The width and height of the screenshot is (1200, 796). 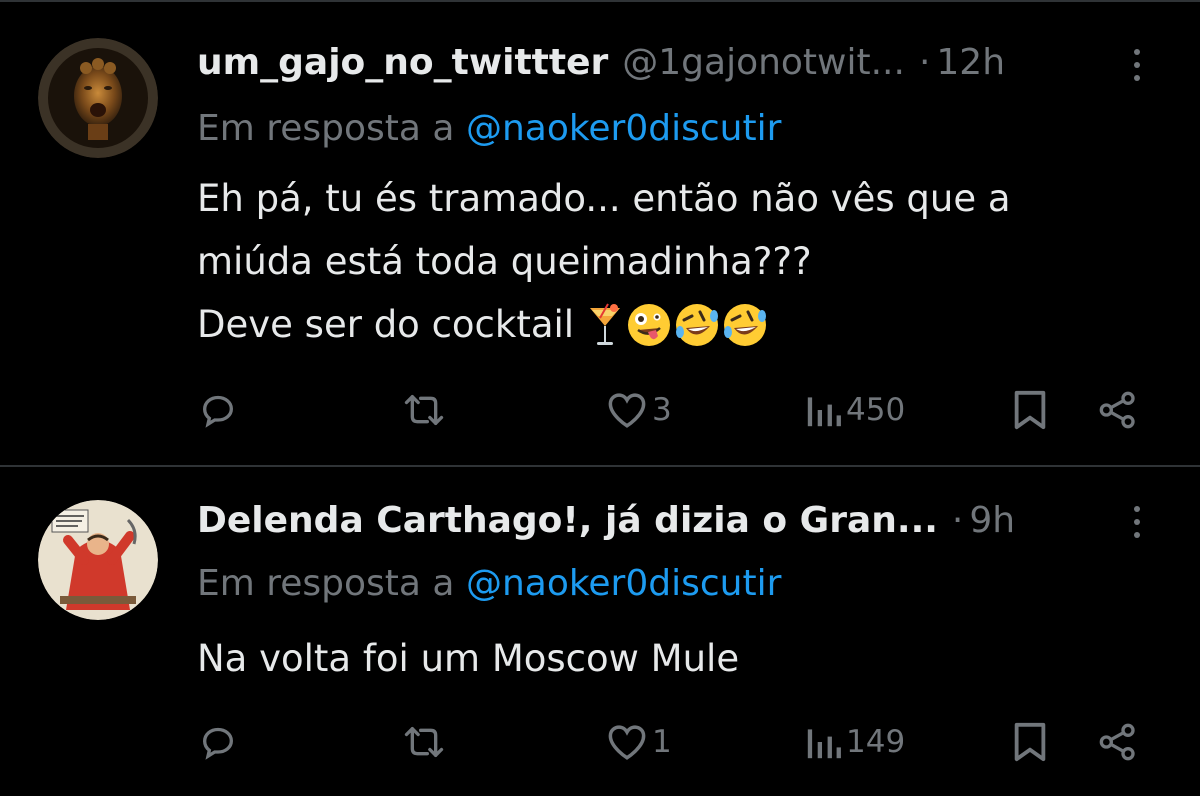 What do you see at coordinates (600, 410) in the screenshot?
I see `action-bar: 3 450` at bounding box center [600, 410].